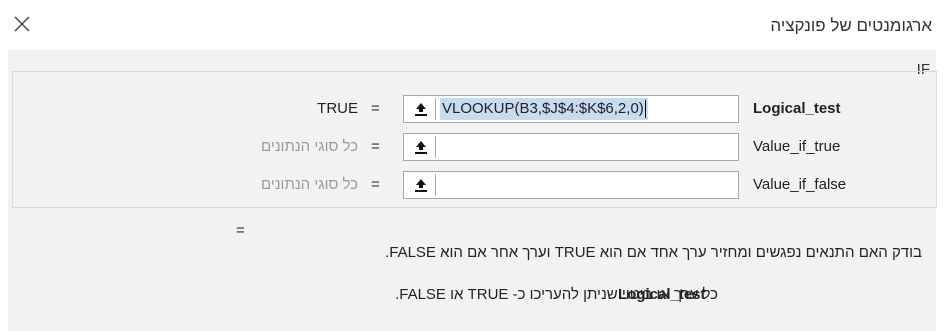  I want to click on logical-test-field: VLOOKUP(B3,$J$4:$K$6,2,0), so click(571, 109).